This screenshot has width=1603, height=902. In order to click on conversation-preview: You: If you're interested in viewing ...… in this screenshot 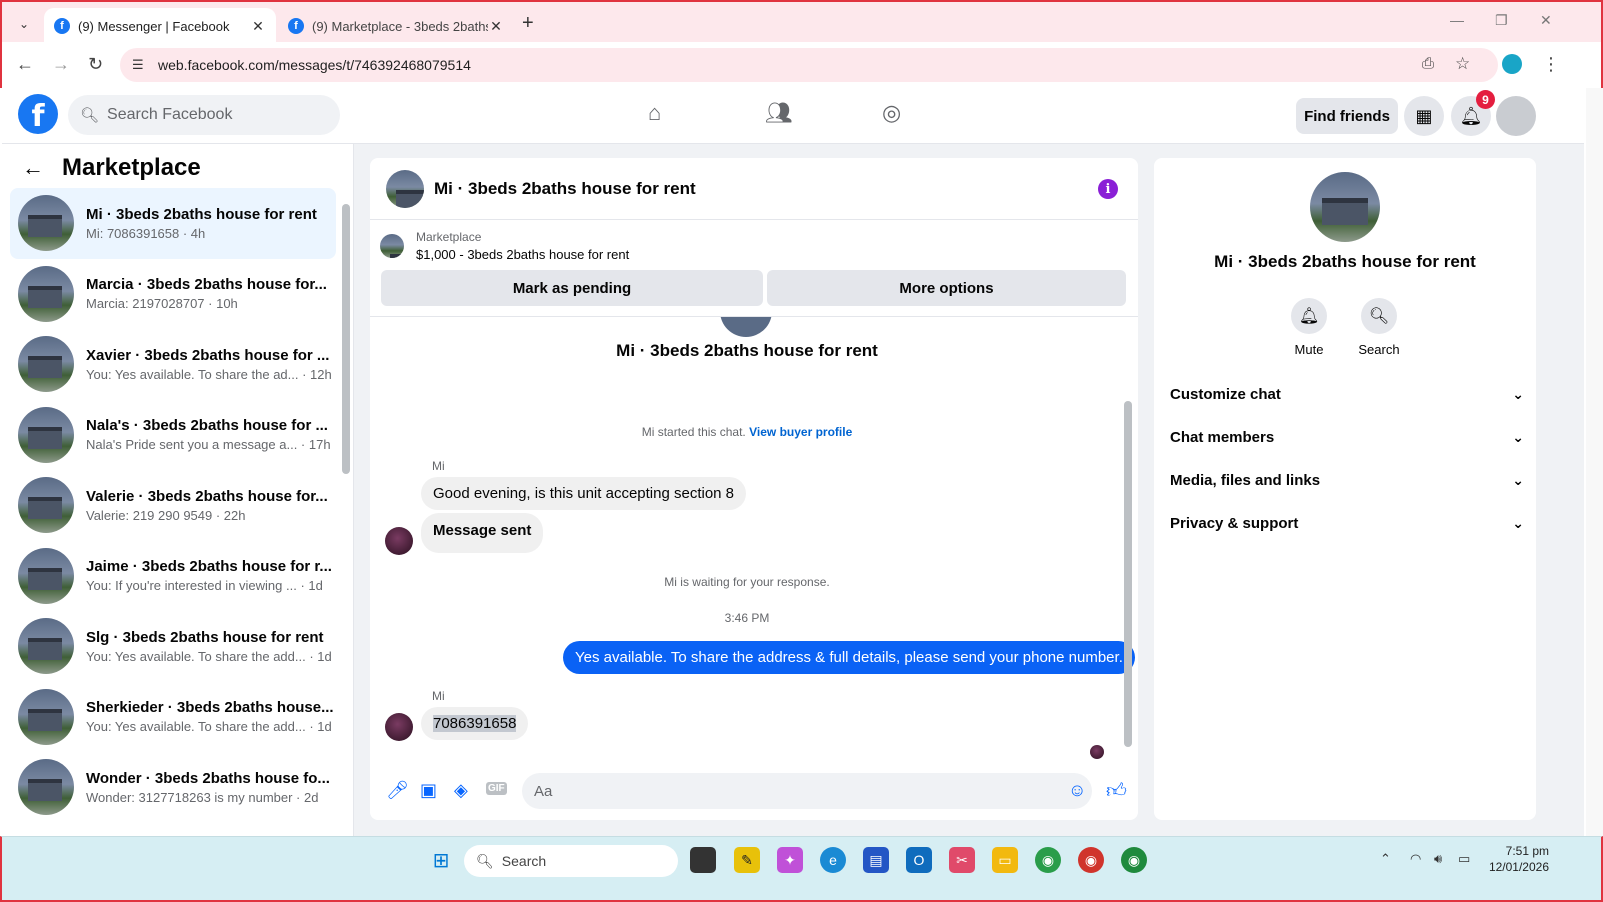, I will do `click(204, 586)`.